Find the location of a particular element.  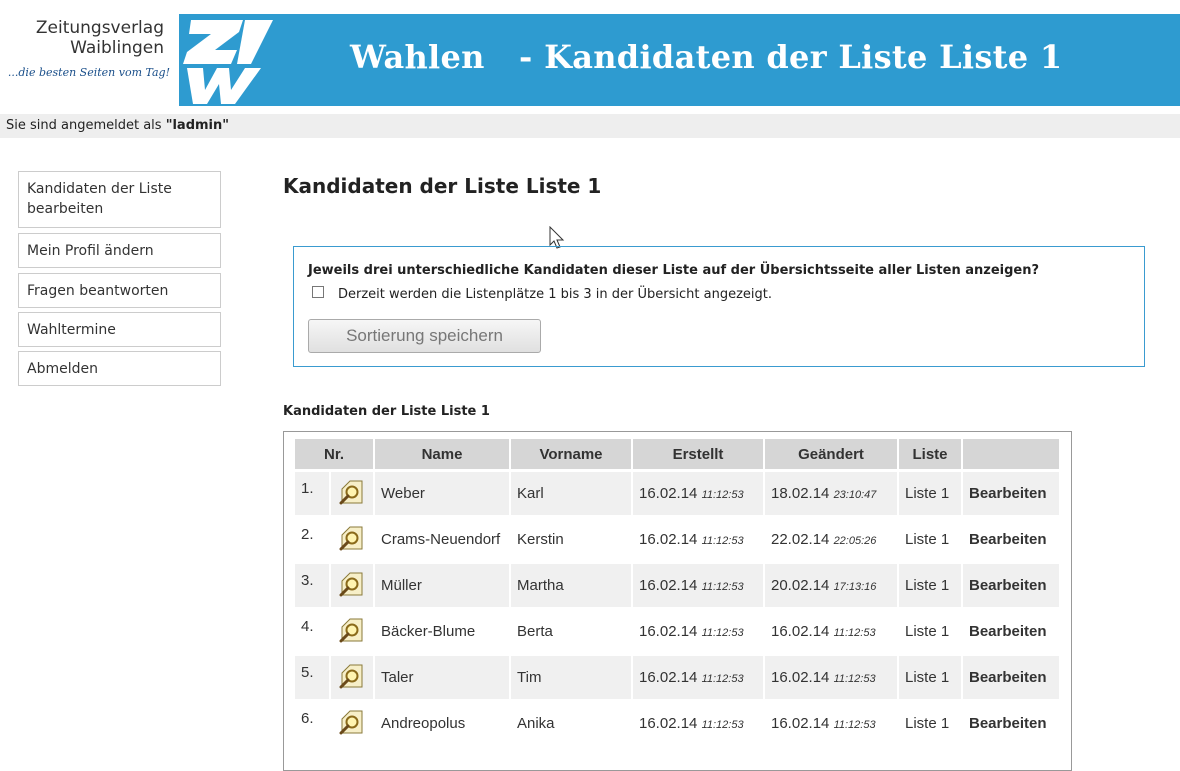

table-header-row: Nr. Name Vorname Erstellt Geändert Liste is located at coordinates (677, 454).